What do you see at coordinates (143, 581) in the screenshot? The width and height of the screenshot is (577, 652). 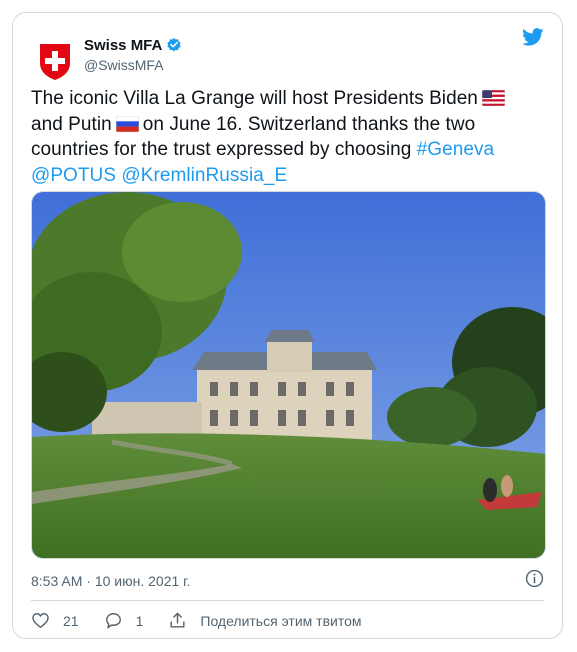 I see `tweet-date: 10 июн. 2021 г.` at bounding box center [143, 581].